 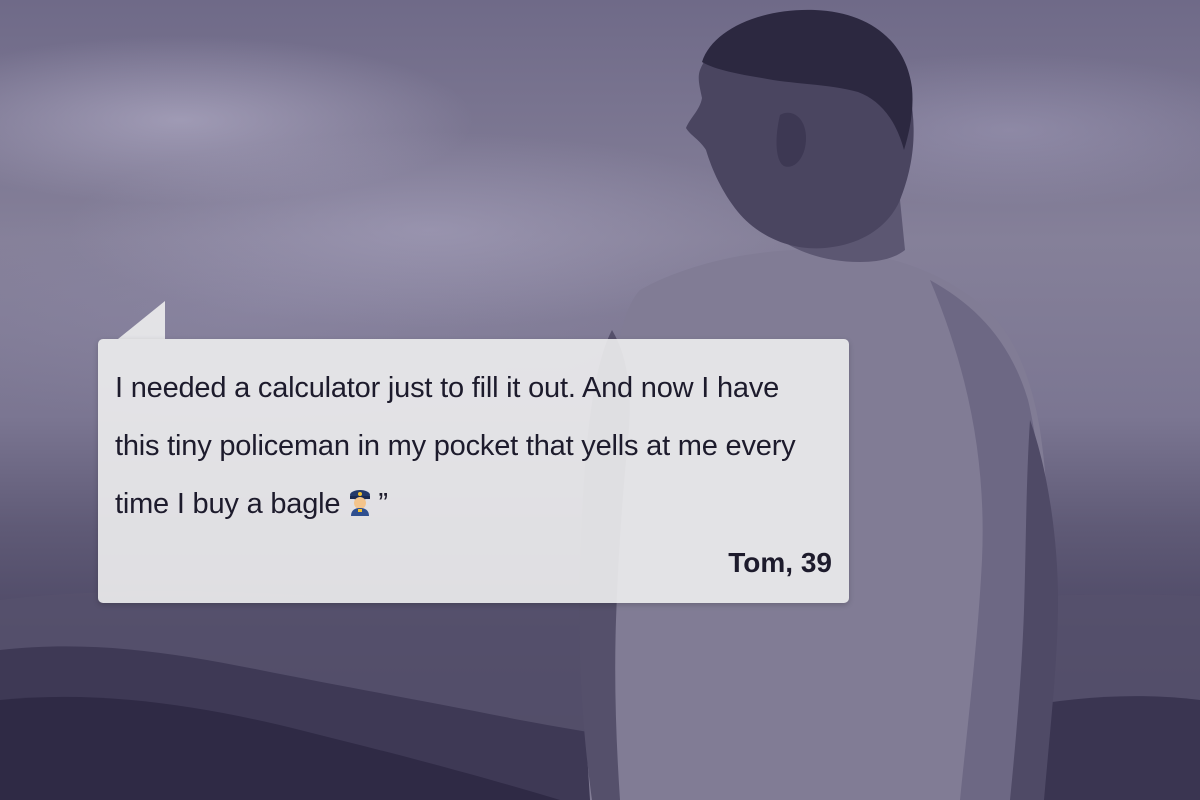 What do you see at coordinates (780, 562) in the screenshot?
I see `quote-author: Tom, 39` at bounding box center [780, 562].